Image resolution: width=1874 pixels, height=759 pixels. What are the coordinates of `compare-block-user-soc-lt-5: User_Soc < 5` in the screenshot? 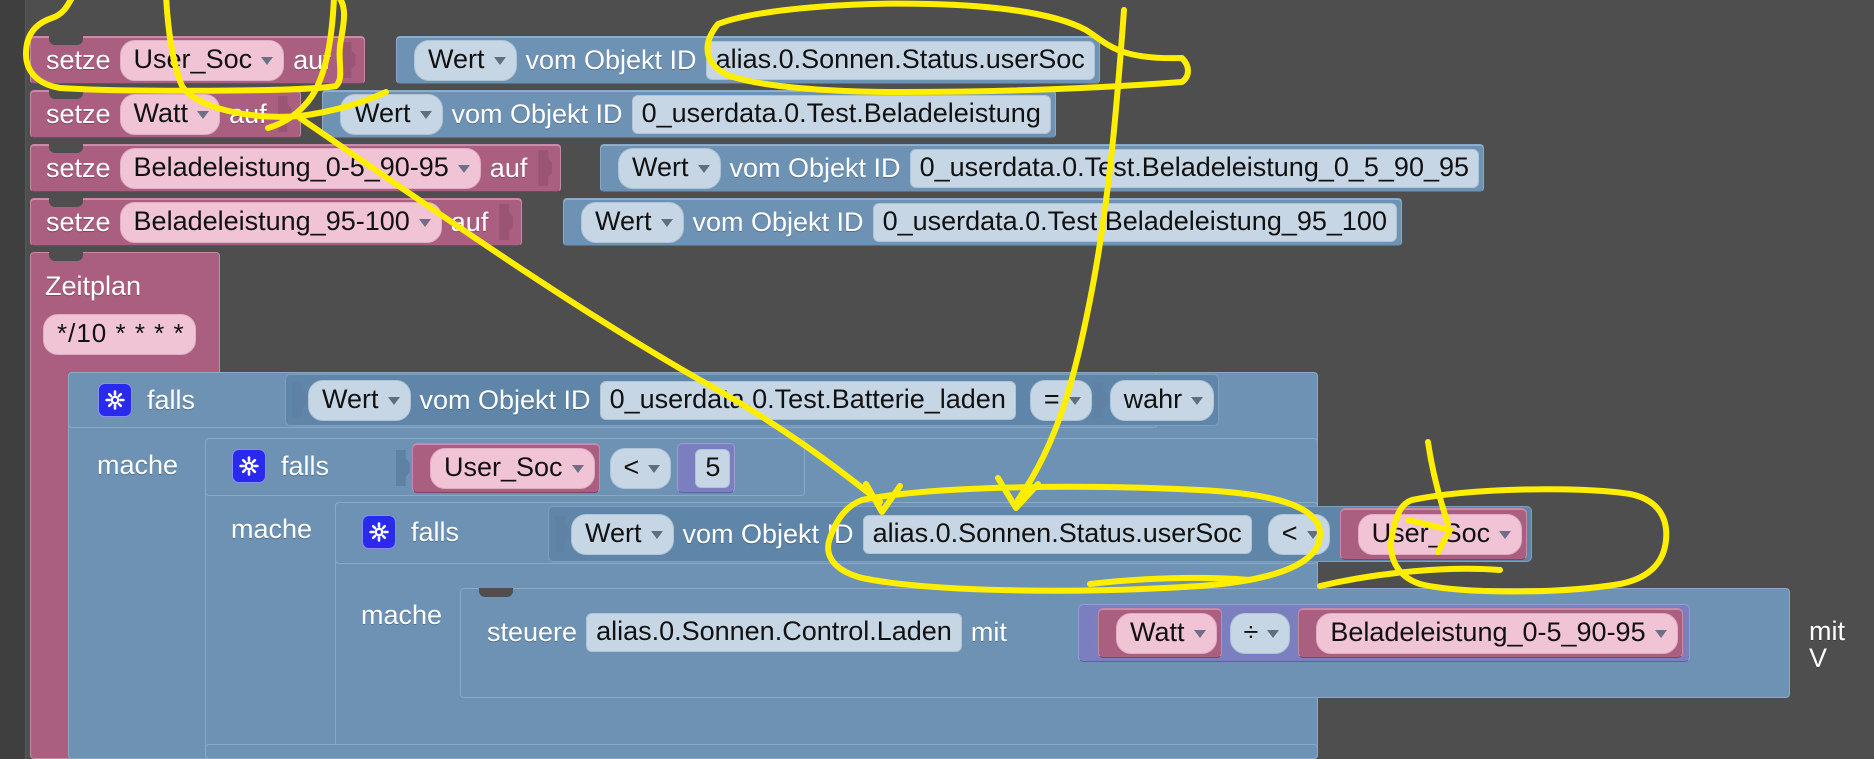 It's located at (564, 468).